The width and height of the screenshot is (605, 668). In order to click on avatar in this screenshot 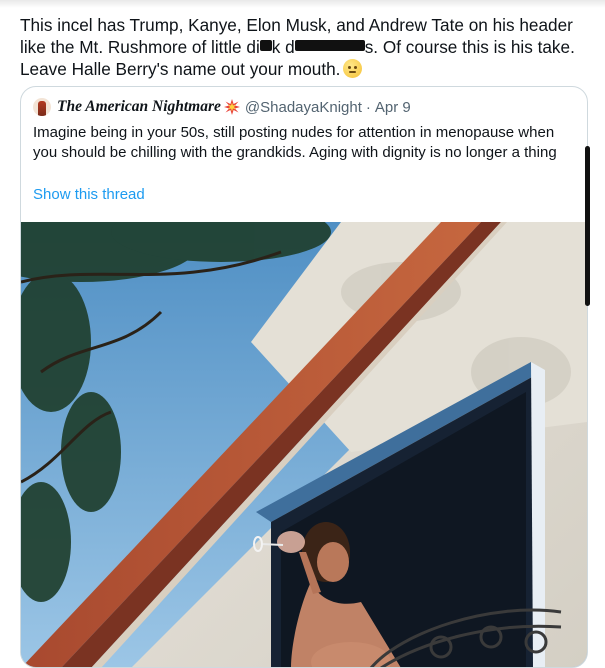, I will do `click(42, 107)`.